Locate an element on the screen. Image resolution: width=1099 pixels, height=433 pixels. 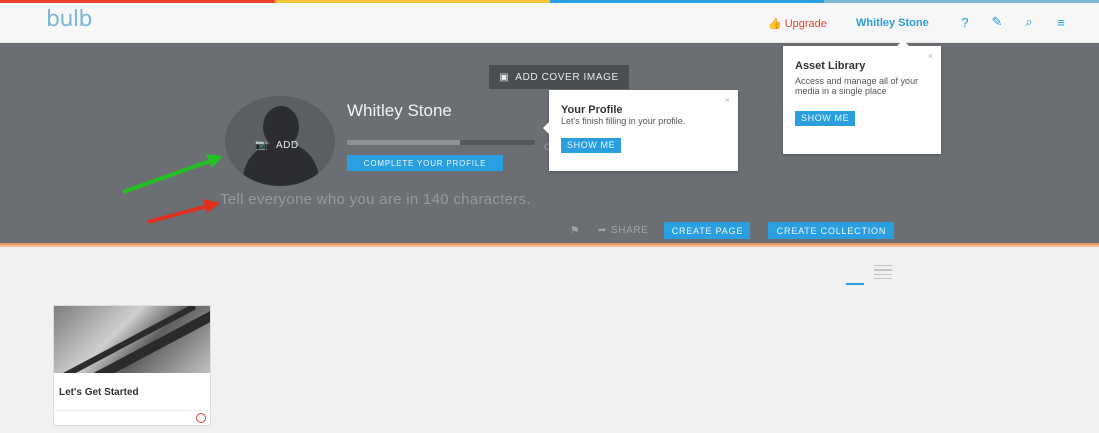
tooltip-description: Let's finish filling in your profile. is located at coordinates (623, 121).